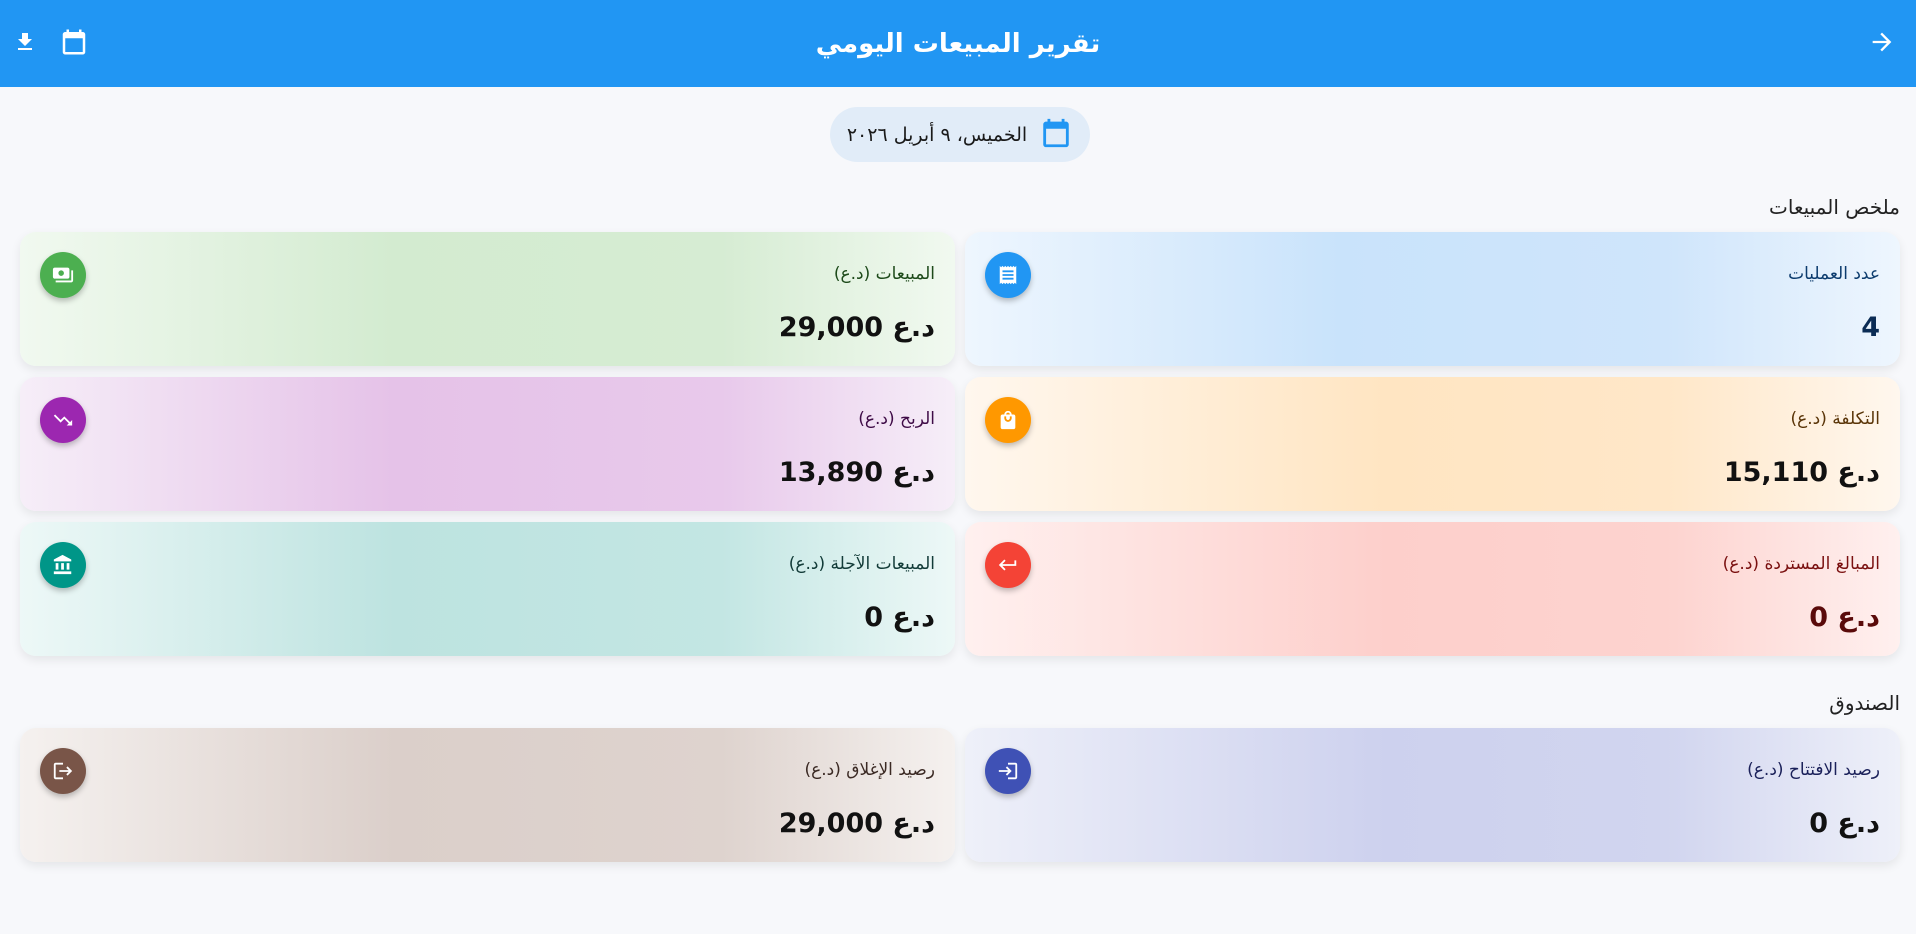 The height and width of the screenshot is (934, 1916). What do you see at coordinates (884, 274) in the screenshot?
I see `card-label: المبيعات (د.ع)` at bounding box center [884, 274].